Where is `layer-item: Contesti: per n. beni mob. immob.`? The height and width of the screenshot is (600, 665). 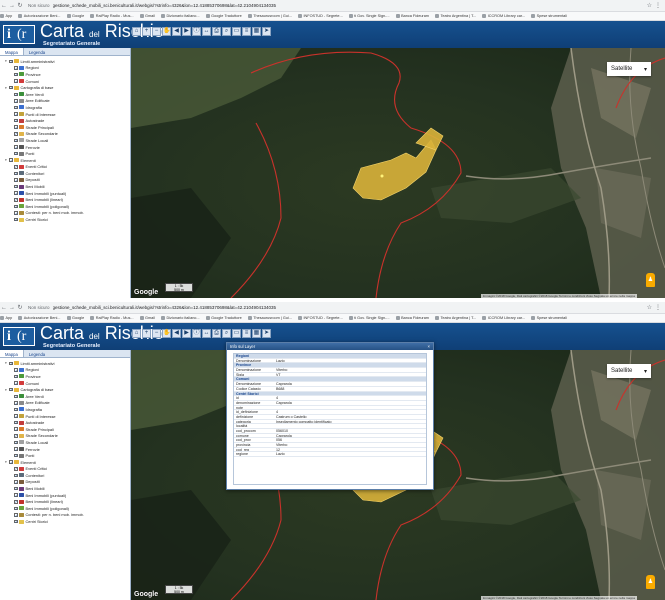 layer-item: Contesti: per n. beni mob. immob. is located at coordinates (67, 515).